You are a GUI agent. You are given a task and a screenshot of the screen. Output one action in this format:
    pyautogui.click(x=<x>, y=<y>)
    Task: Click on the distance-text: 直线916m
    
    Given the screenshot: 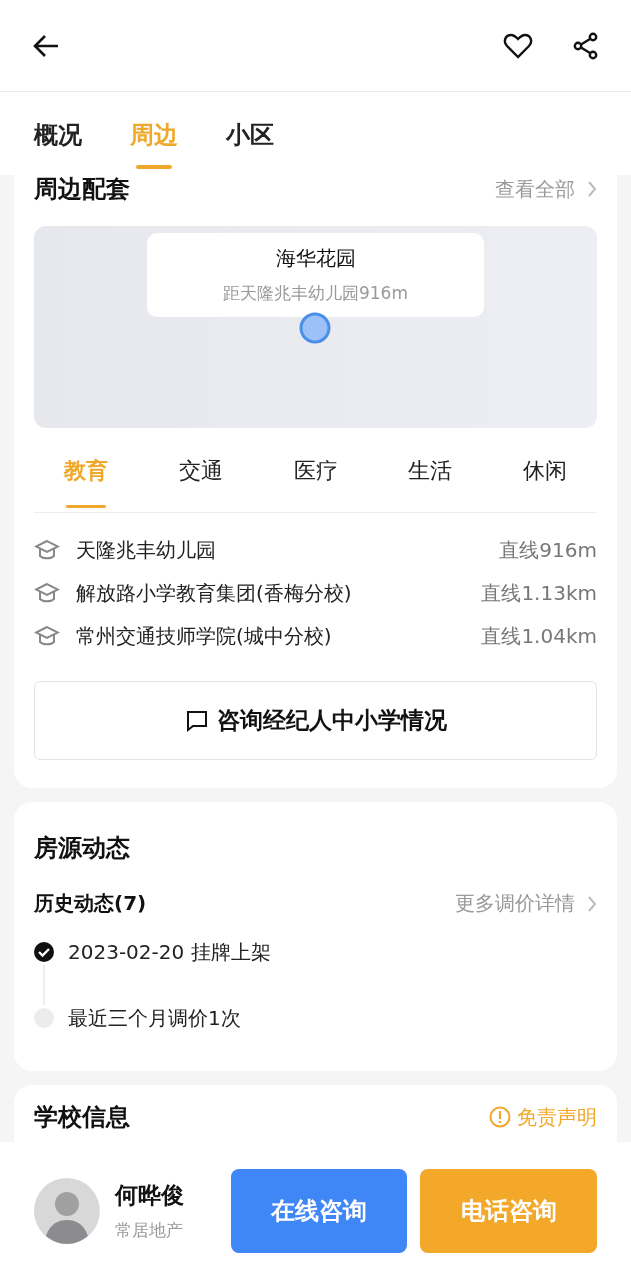 What is the action you would take?
    pyautogui.click(x=548, y=550)
    